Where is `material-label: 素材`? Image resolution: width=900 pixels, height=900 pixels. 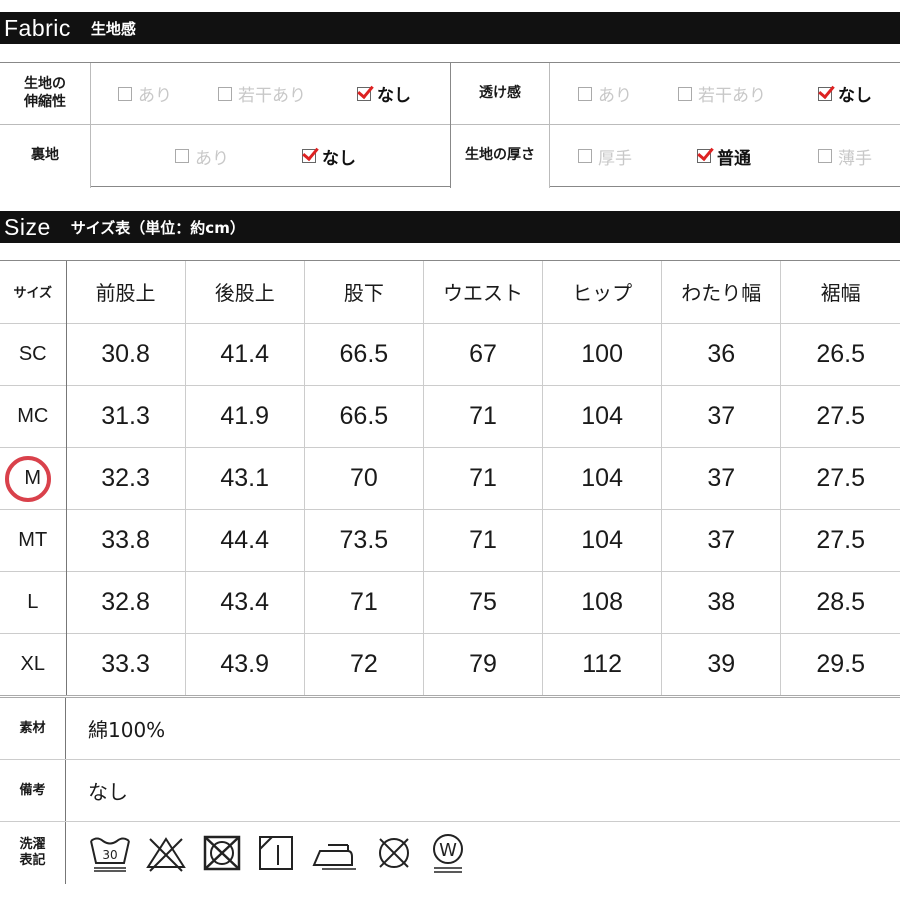
material-label: 素材 is located at coordinates (33, 728).